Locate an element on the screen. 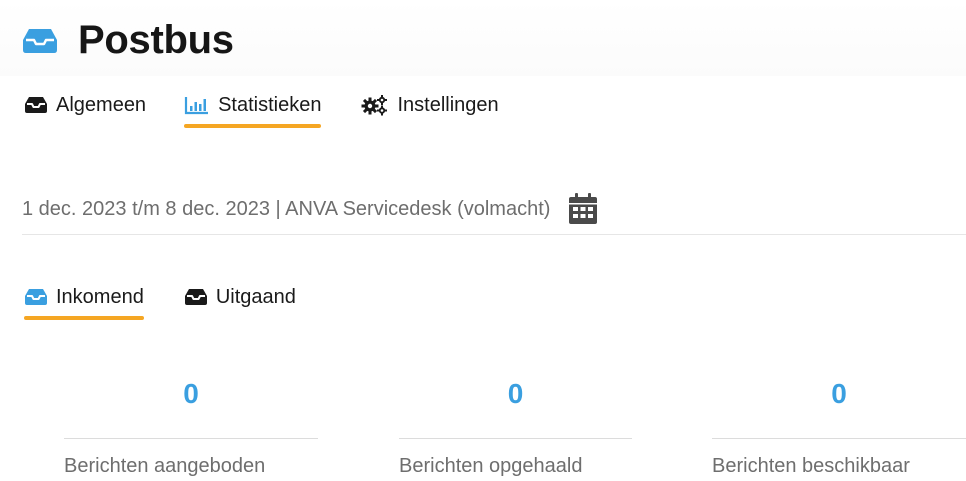 This screenshot has width=966, height=481. gears-icon is located at coordinates (375, 105).